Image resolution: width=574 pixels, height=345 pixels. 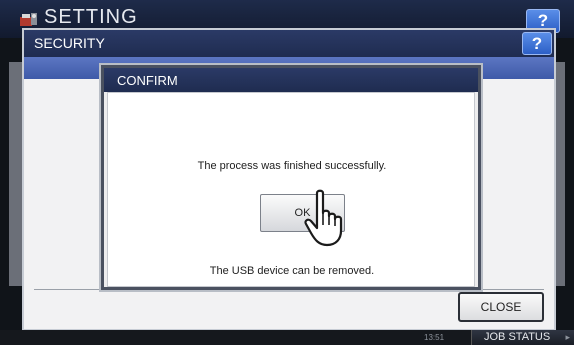 I want to click on close-button: CLOSE, so click(x=501, y=307).